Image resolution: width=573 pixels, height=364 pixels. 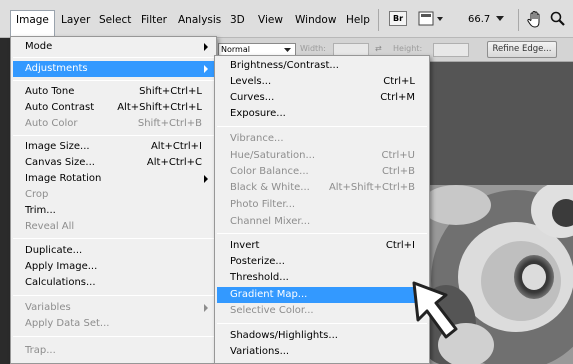 I want to click on screen-mode-icon, so click(x=431, y=20).